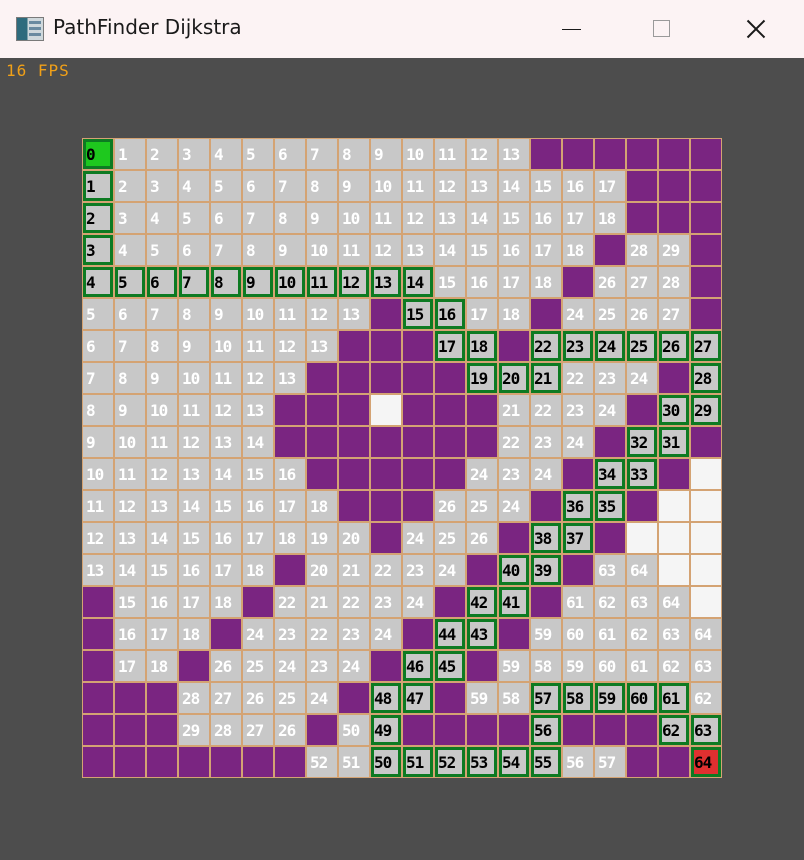 The width and height of the screenshot is (804, 860). What do you see at coordinates (706, 410) in the screenshot?
I see `path-cell: 29` at bounding box center [706, 410].